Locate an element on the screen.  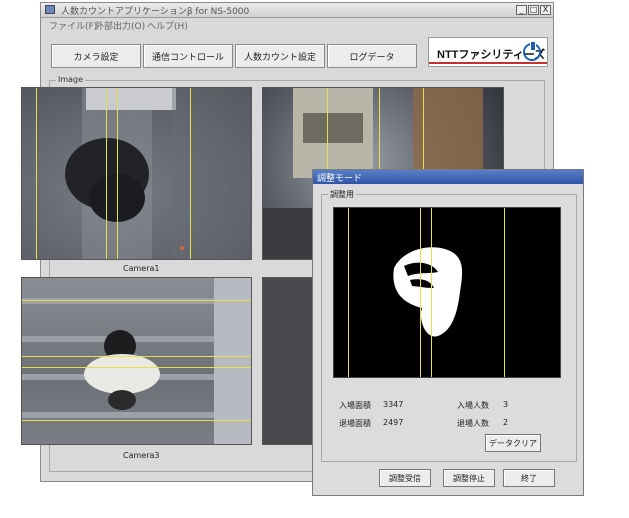
exit-button: 終了 is located at coordinates (529, 478).